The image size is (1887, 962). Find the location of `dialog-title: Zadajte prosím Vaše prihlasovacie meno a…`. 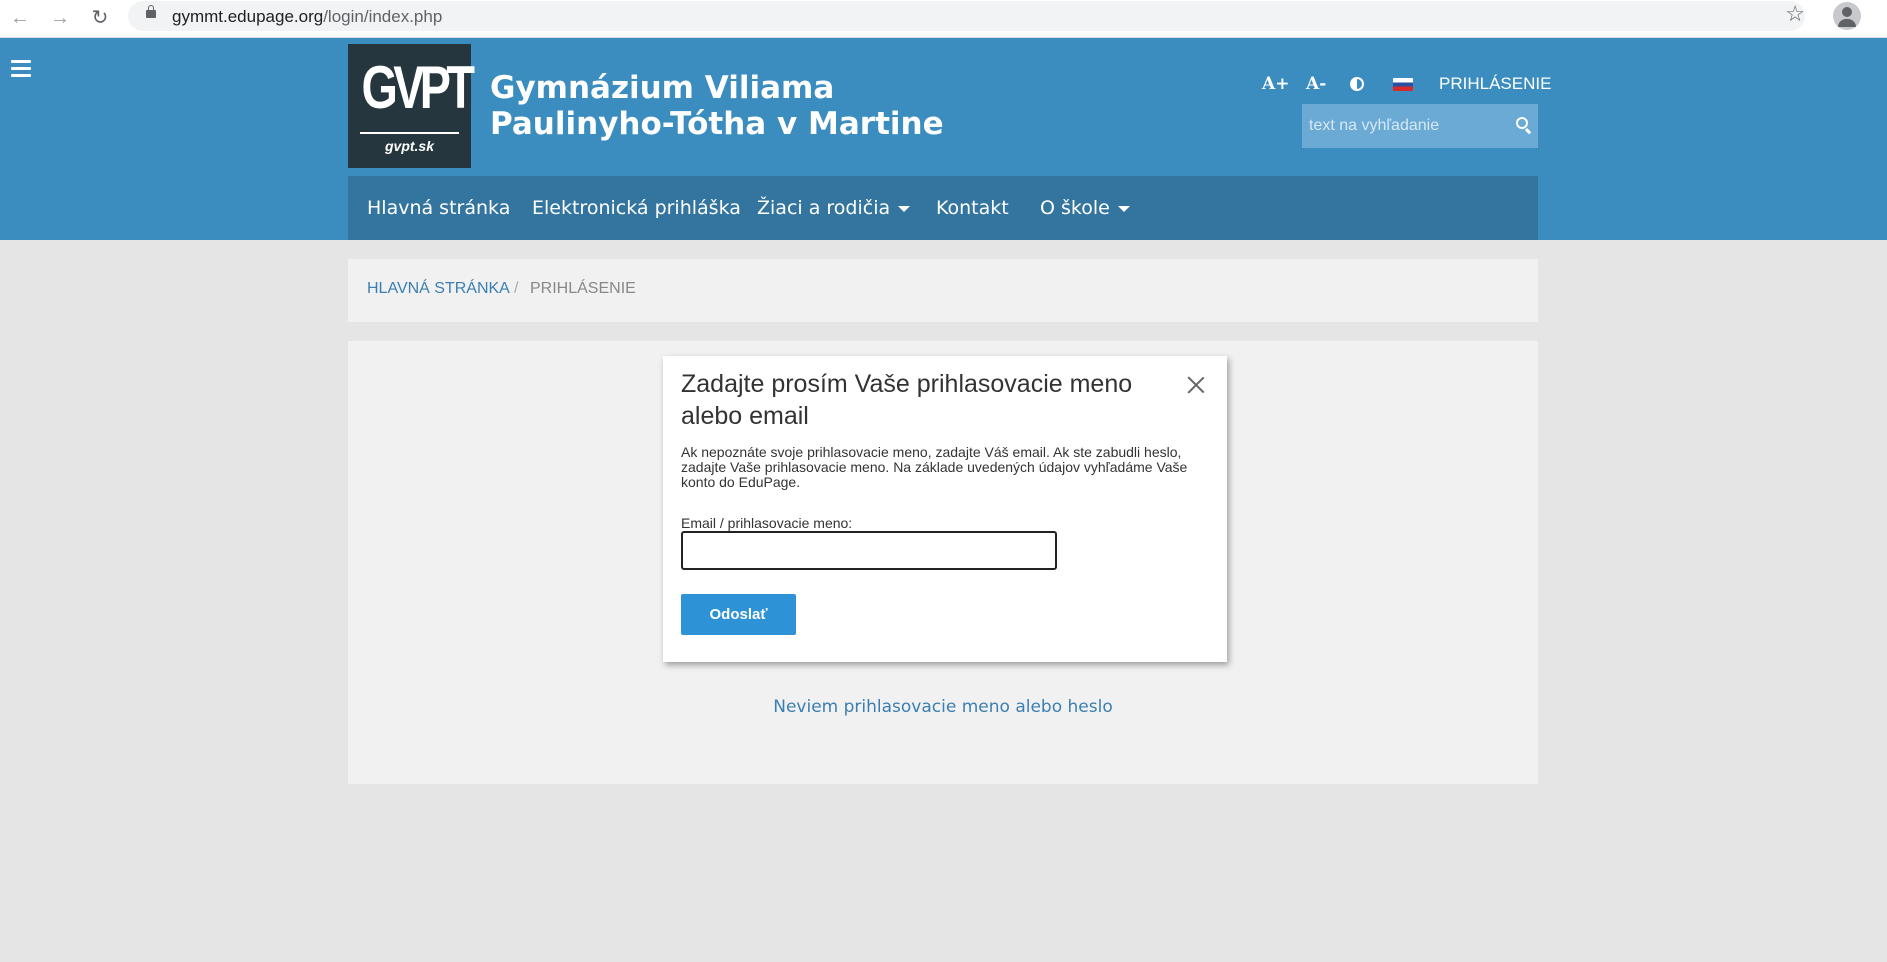

dialog-title: Zadajte prosím Vaše prihlasovacie meno a… is located at coordinates (907, 400).